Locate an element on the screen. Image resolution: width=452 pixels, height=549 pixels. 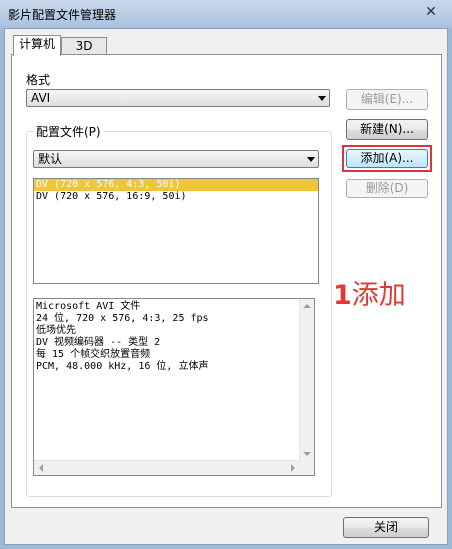
format-dropdown: AVI is located at coordinates (178, 98).